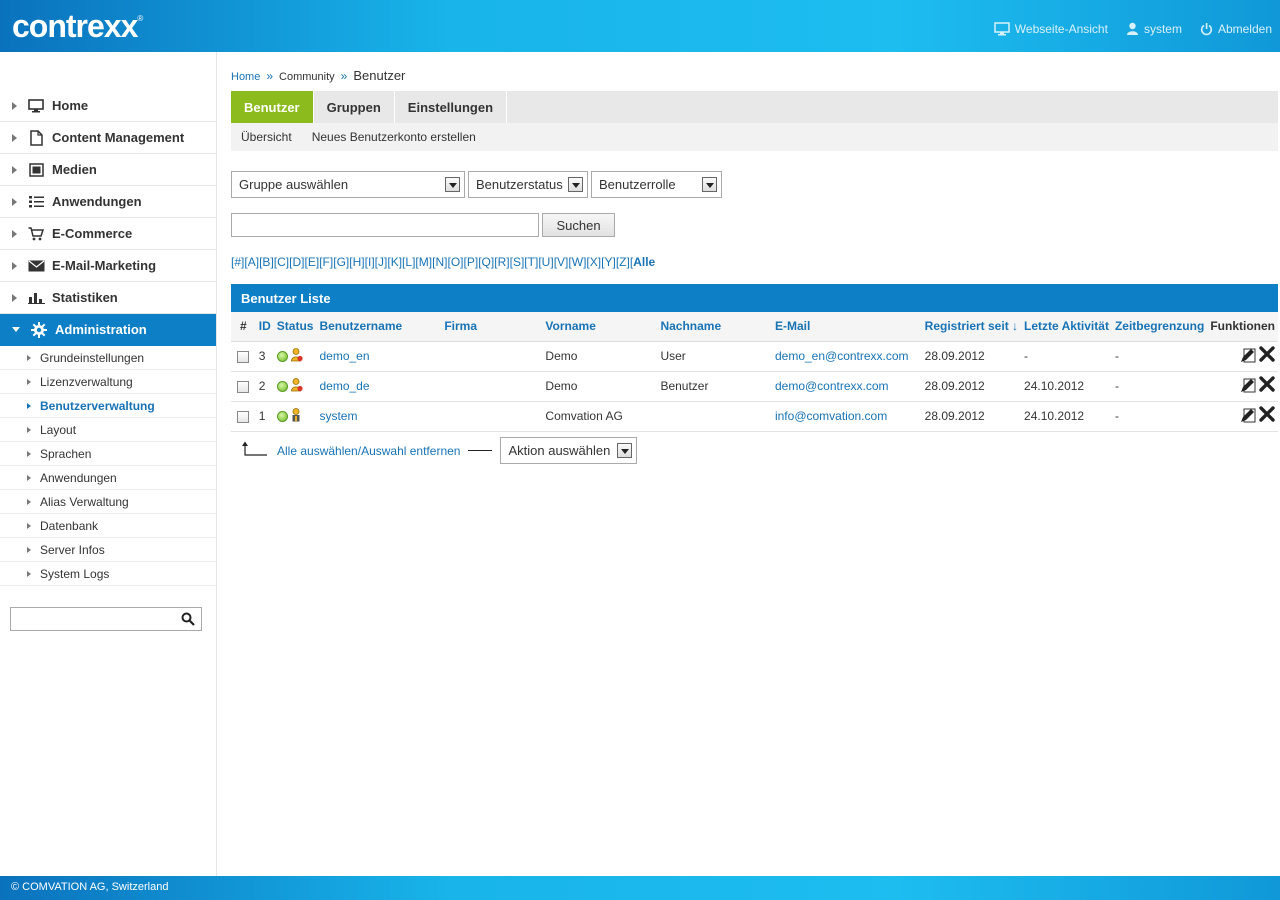 This screenshot has height=900, width=1280. What do you see at coordinates (108, 550) in the screenshot?
I see `sidebar-subitem-server-infos: Server Infos` at bounding box center [108, 550].